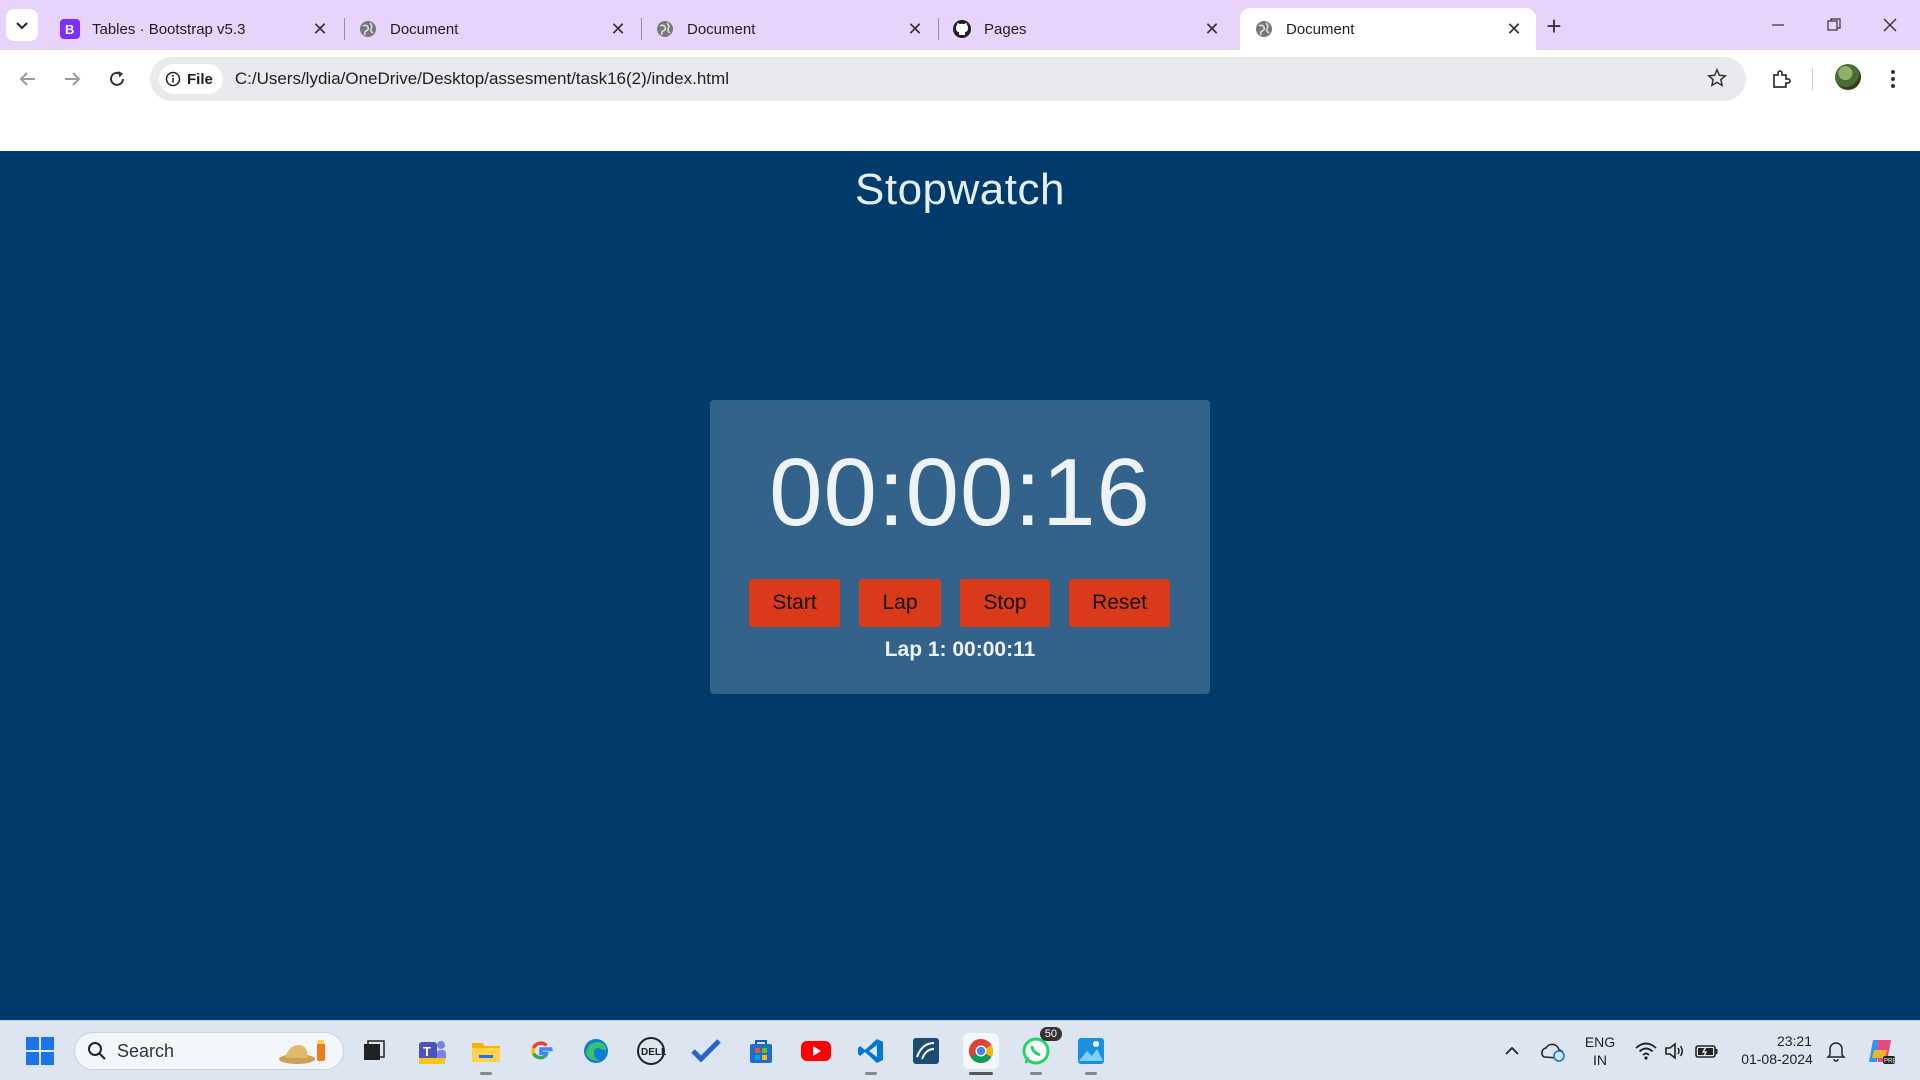  I want to click on taskbar-search: Search, so click(209, 1051).